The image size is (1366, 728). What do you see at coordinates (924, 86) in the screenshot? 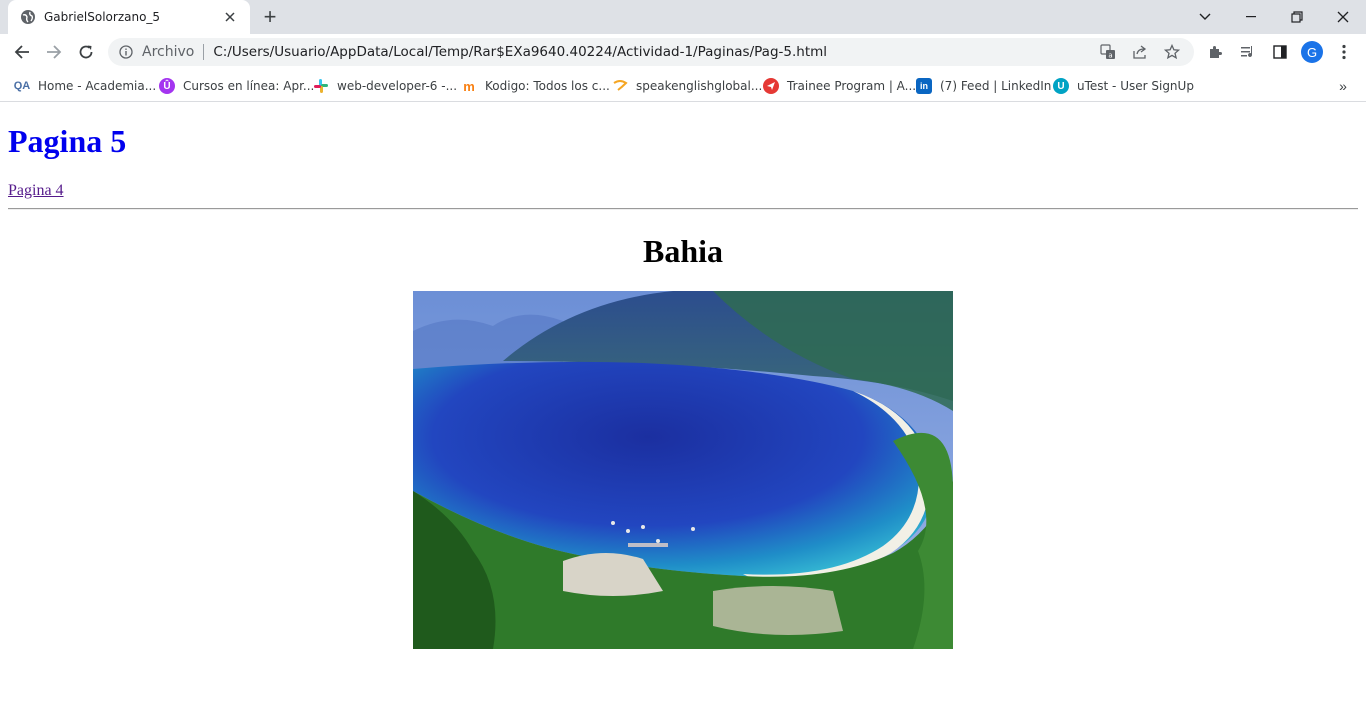
I see `linkedin-icon: in` at bounding box center [924, 86].